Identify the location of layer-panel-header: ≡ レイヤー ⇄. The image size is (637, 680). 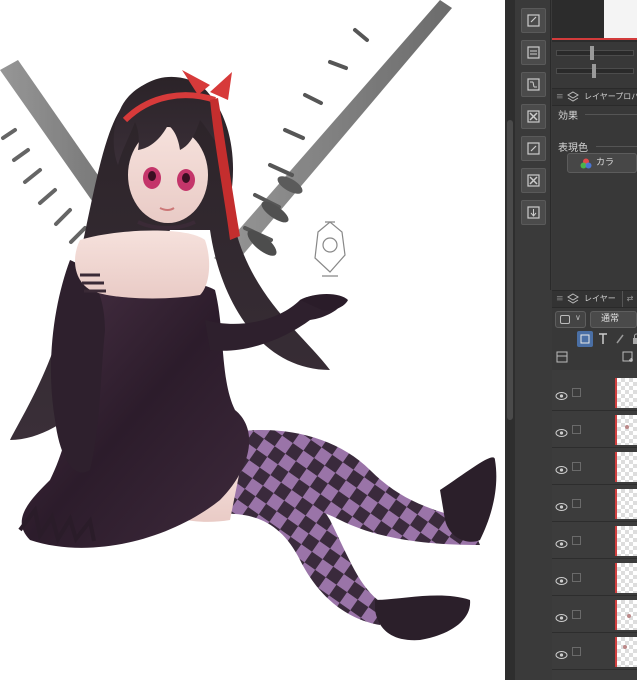
(594, 299).